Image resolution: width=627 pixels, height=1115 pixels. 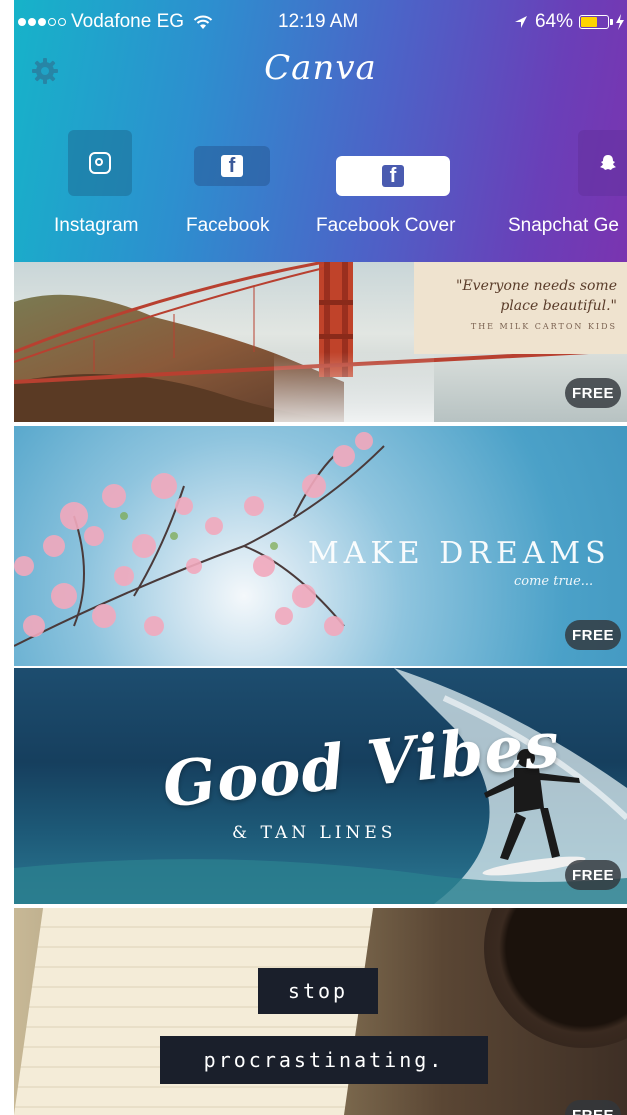 I want to click on category-instagram: Instagram, so click(x=109, y=185).